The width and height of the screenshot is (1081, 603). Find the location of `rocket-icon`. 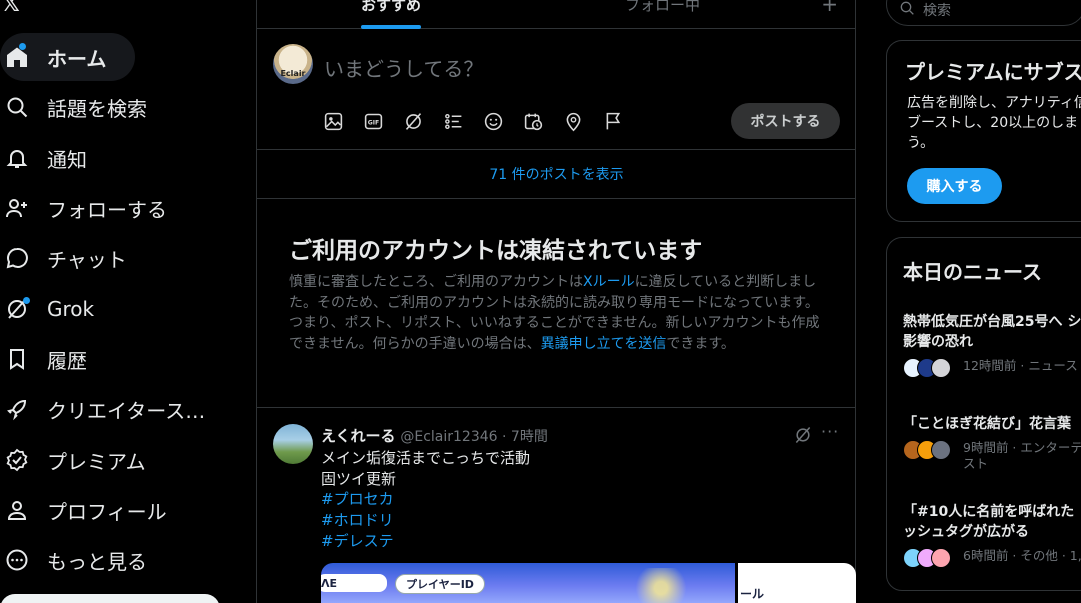

rocket-icon is located at coordinates (17, 409).